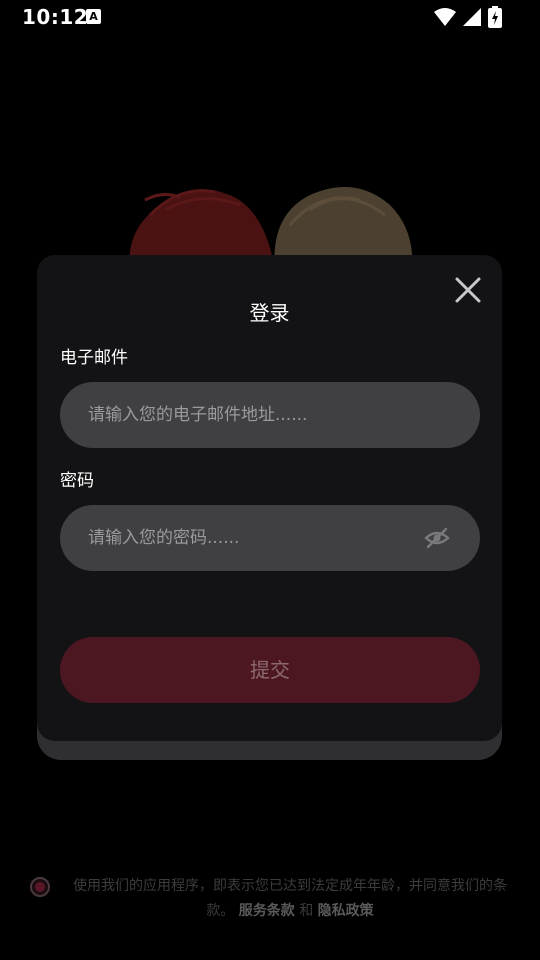 This screenshot has width=540, height=960. Describe the element at coordinates (267, 911) in the screenshot. I see `terms-link: 服务条款` at that location.